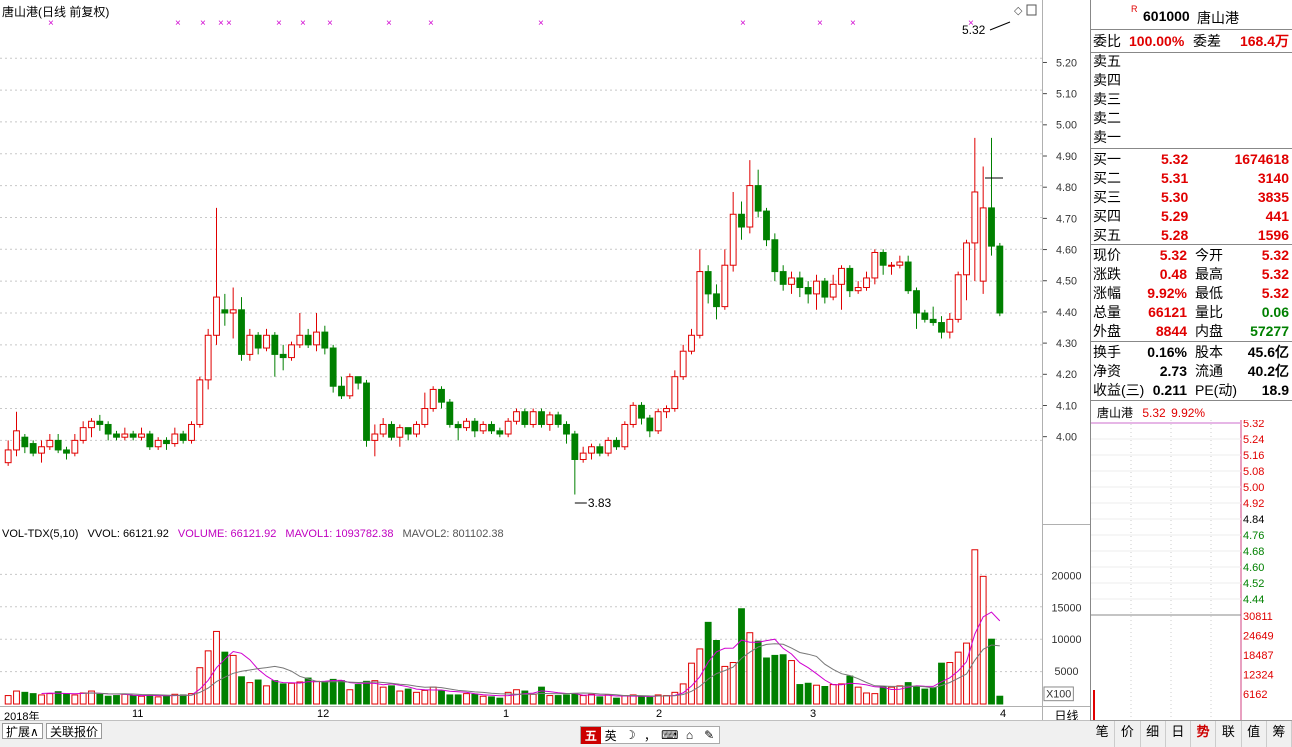 This screenshot has height=747, width=1292. I want to click on tab-trend: 势, so click(1204, 734).